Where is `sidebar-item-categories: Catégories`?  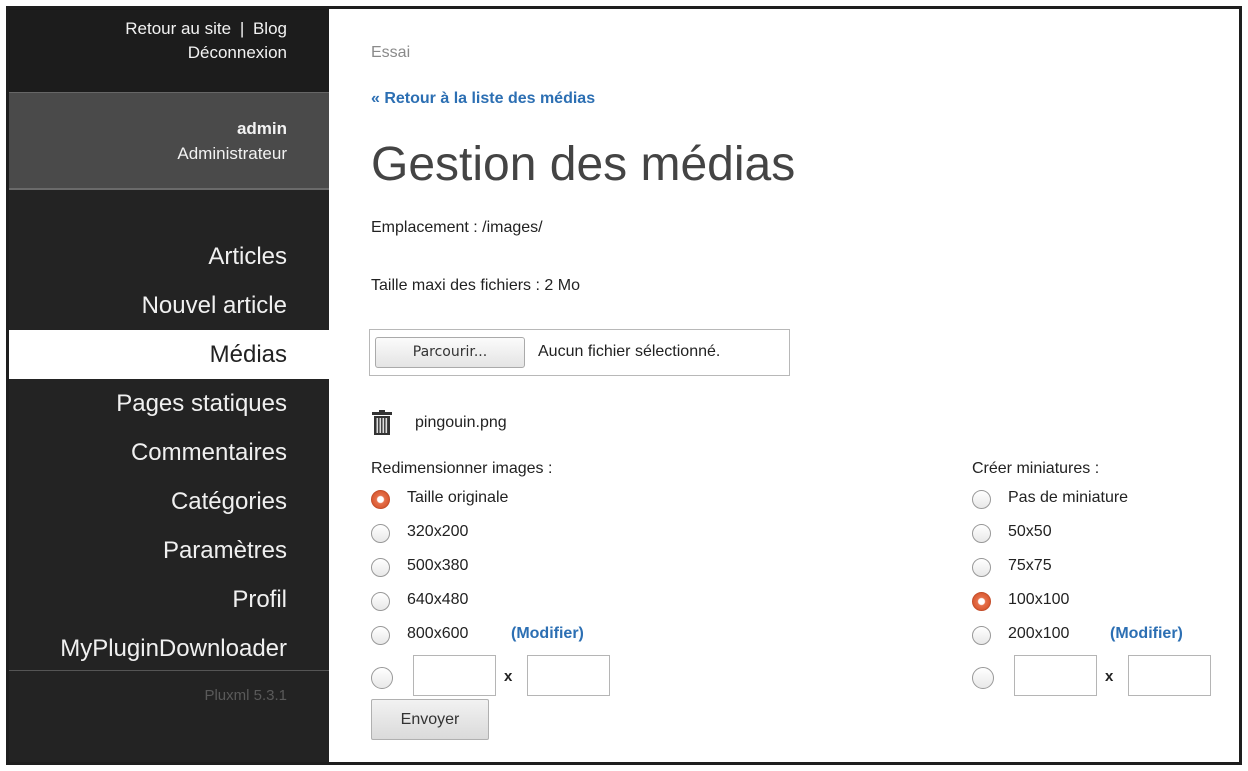 sidebar-item-categories: Catégories is located at coordinates (169, 501).